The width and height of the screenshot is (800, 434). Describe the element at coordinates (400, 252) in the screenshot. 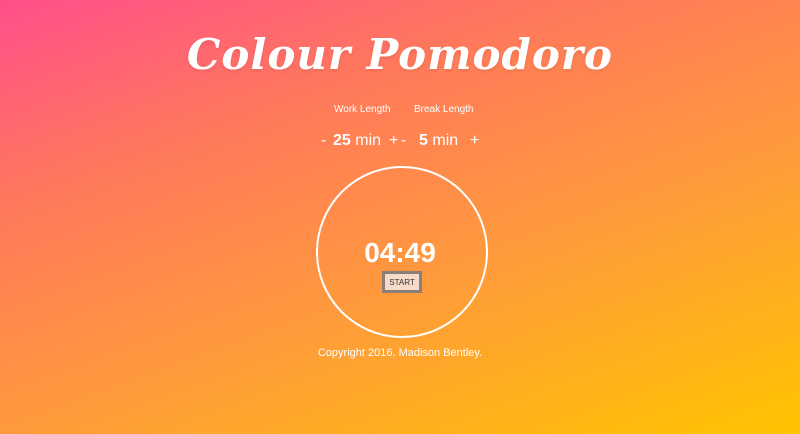

I see `timer-display: 04:49` at that location.